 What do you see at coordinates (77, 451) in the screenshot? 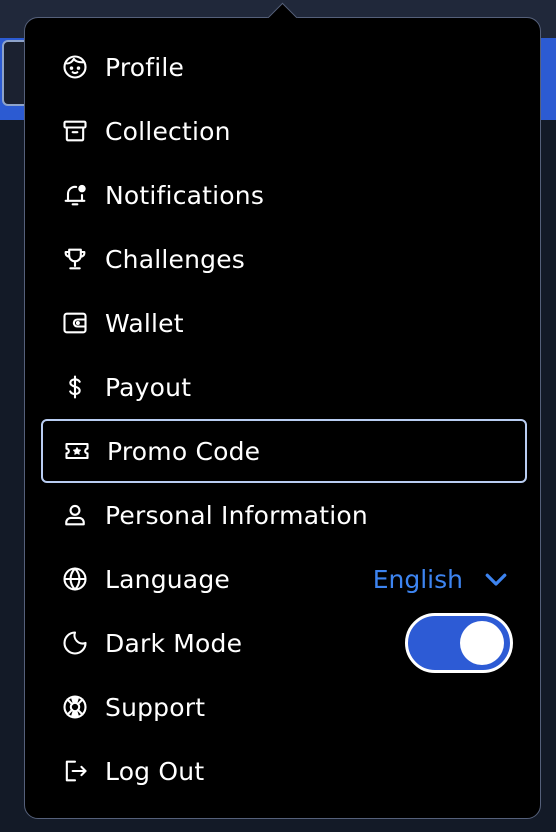
I see `ticket-icon` at bounding box center [77, 451].